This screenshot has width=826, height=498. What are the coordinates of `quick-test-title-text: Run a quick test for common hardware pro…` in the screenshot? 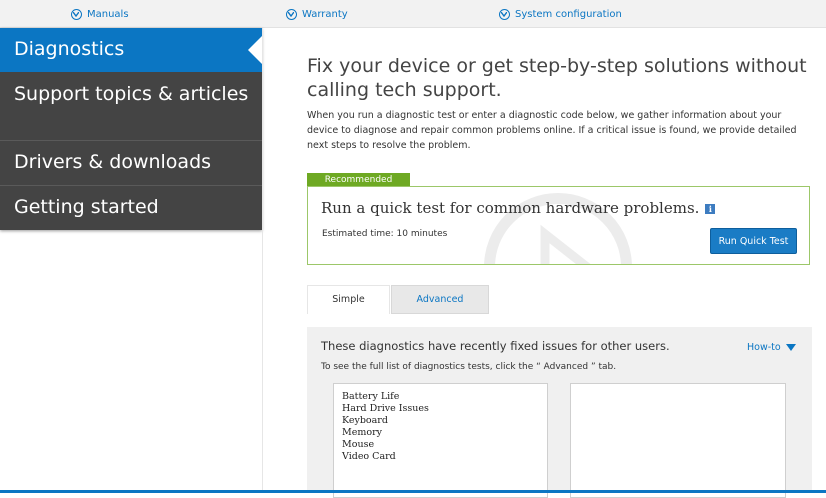 It's located at (510, 208).